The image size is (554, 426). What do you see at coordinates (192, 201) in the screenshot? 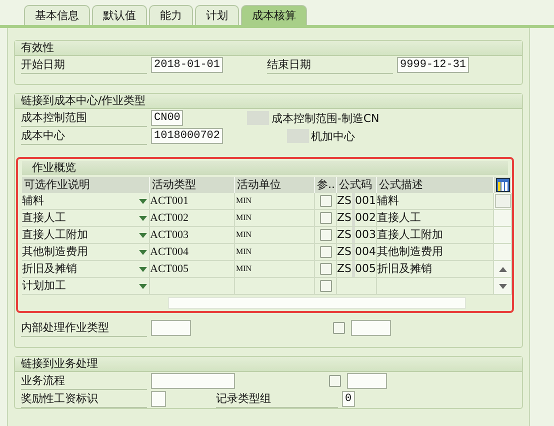
I see `table-cell: ACT001` at bounding box center [192, 201].